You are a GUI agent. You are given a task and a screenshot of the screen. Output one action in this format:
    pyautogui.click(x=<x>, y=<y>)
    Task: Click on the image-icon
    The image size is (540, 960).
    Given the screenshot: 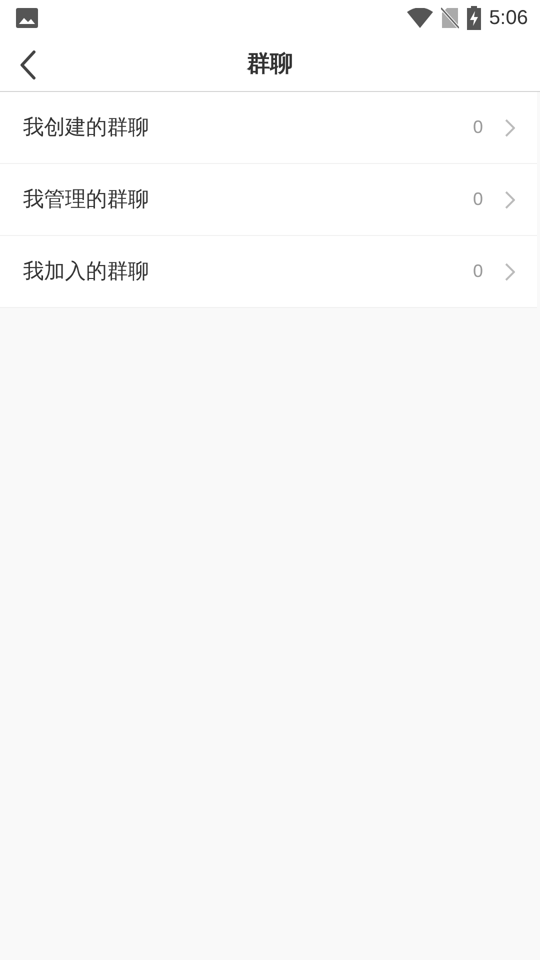 What is the action you would take?
    pyautogui.click(x=27, y=18)
    